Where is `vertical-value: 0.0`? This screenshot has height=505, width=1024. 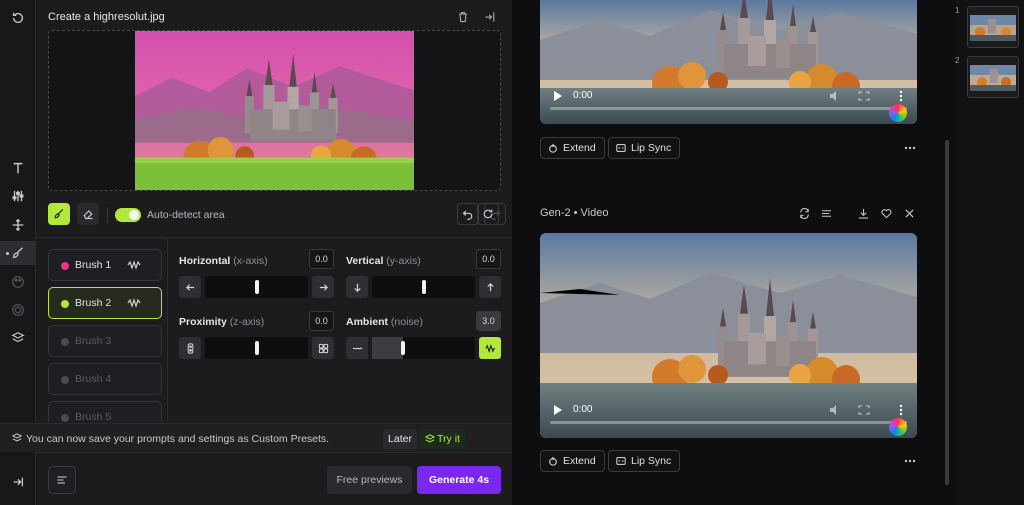
vertical-value: 0.0 is located at coordinates (488, 259).